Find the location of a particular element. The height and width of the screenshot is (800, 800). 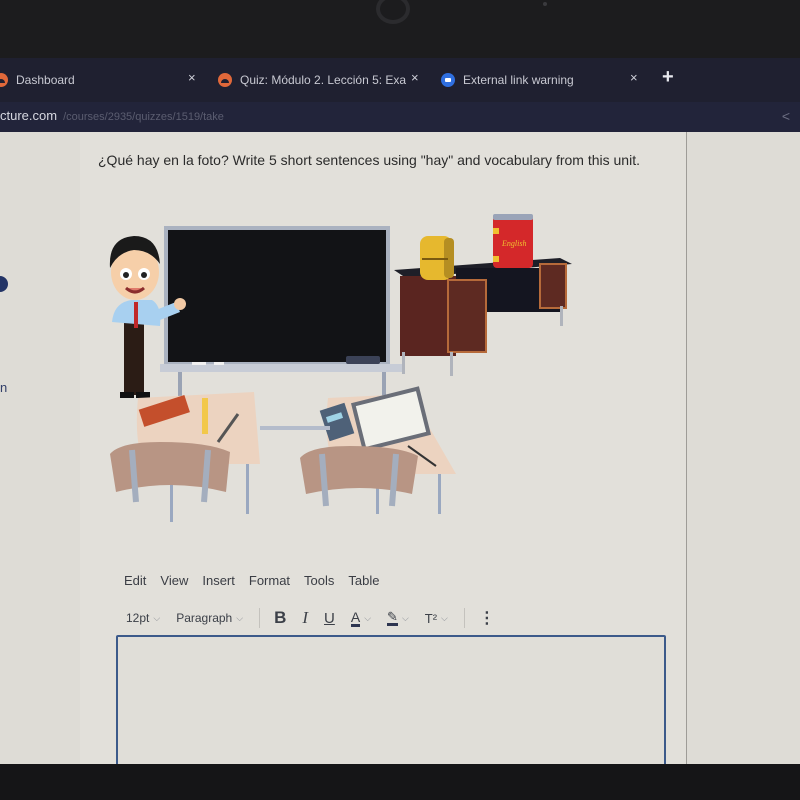

menu-view: View is located at coordinates (174, 580).